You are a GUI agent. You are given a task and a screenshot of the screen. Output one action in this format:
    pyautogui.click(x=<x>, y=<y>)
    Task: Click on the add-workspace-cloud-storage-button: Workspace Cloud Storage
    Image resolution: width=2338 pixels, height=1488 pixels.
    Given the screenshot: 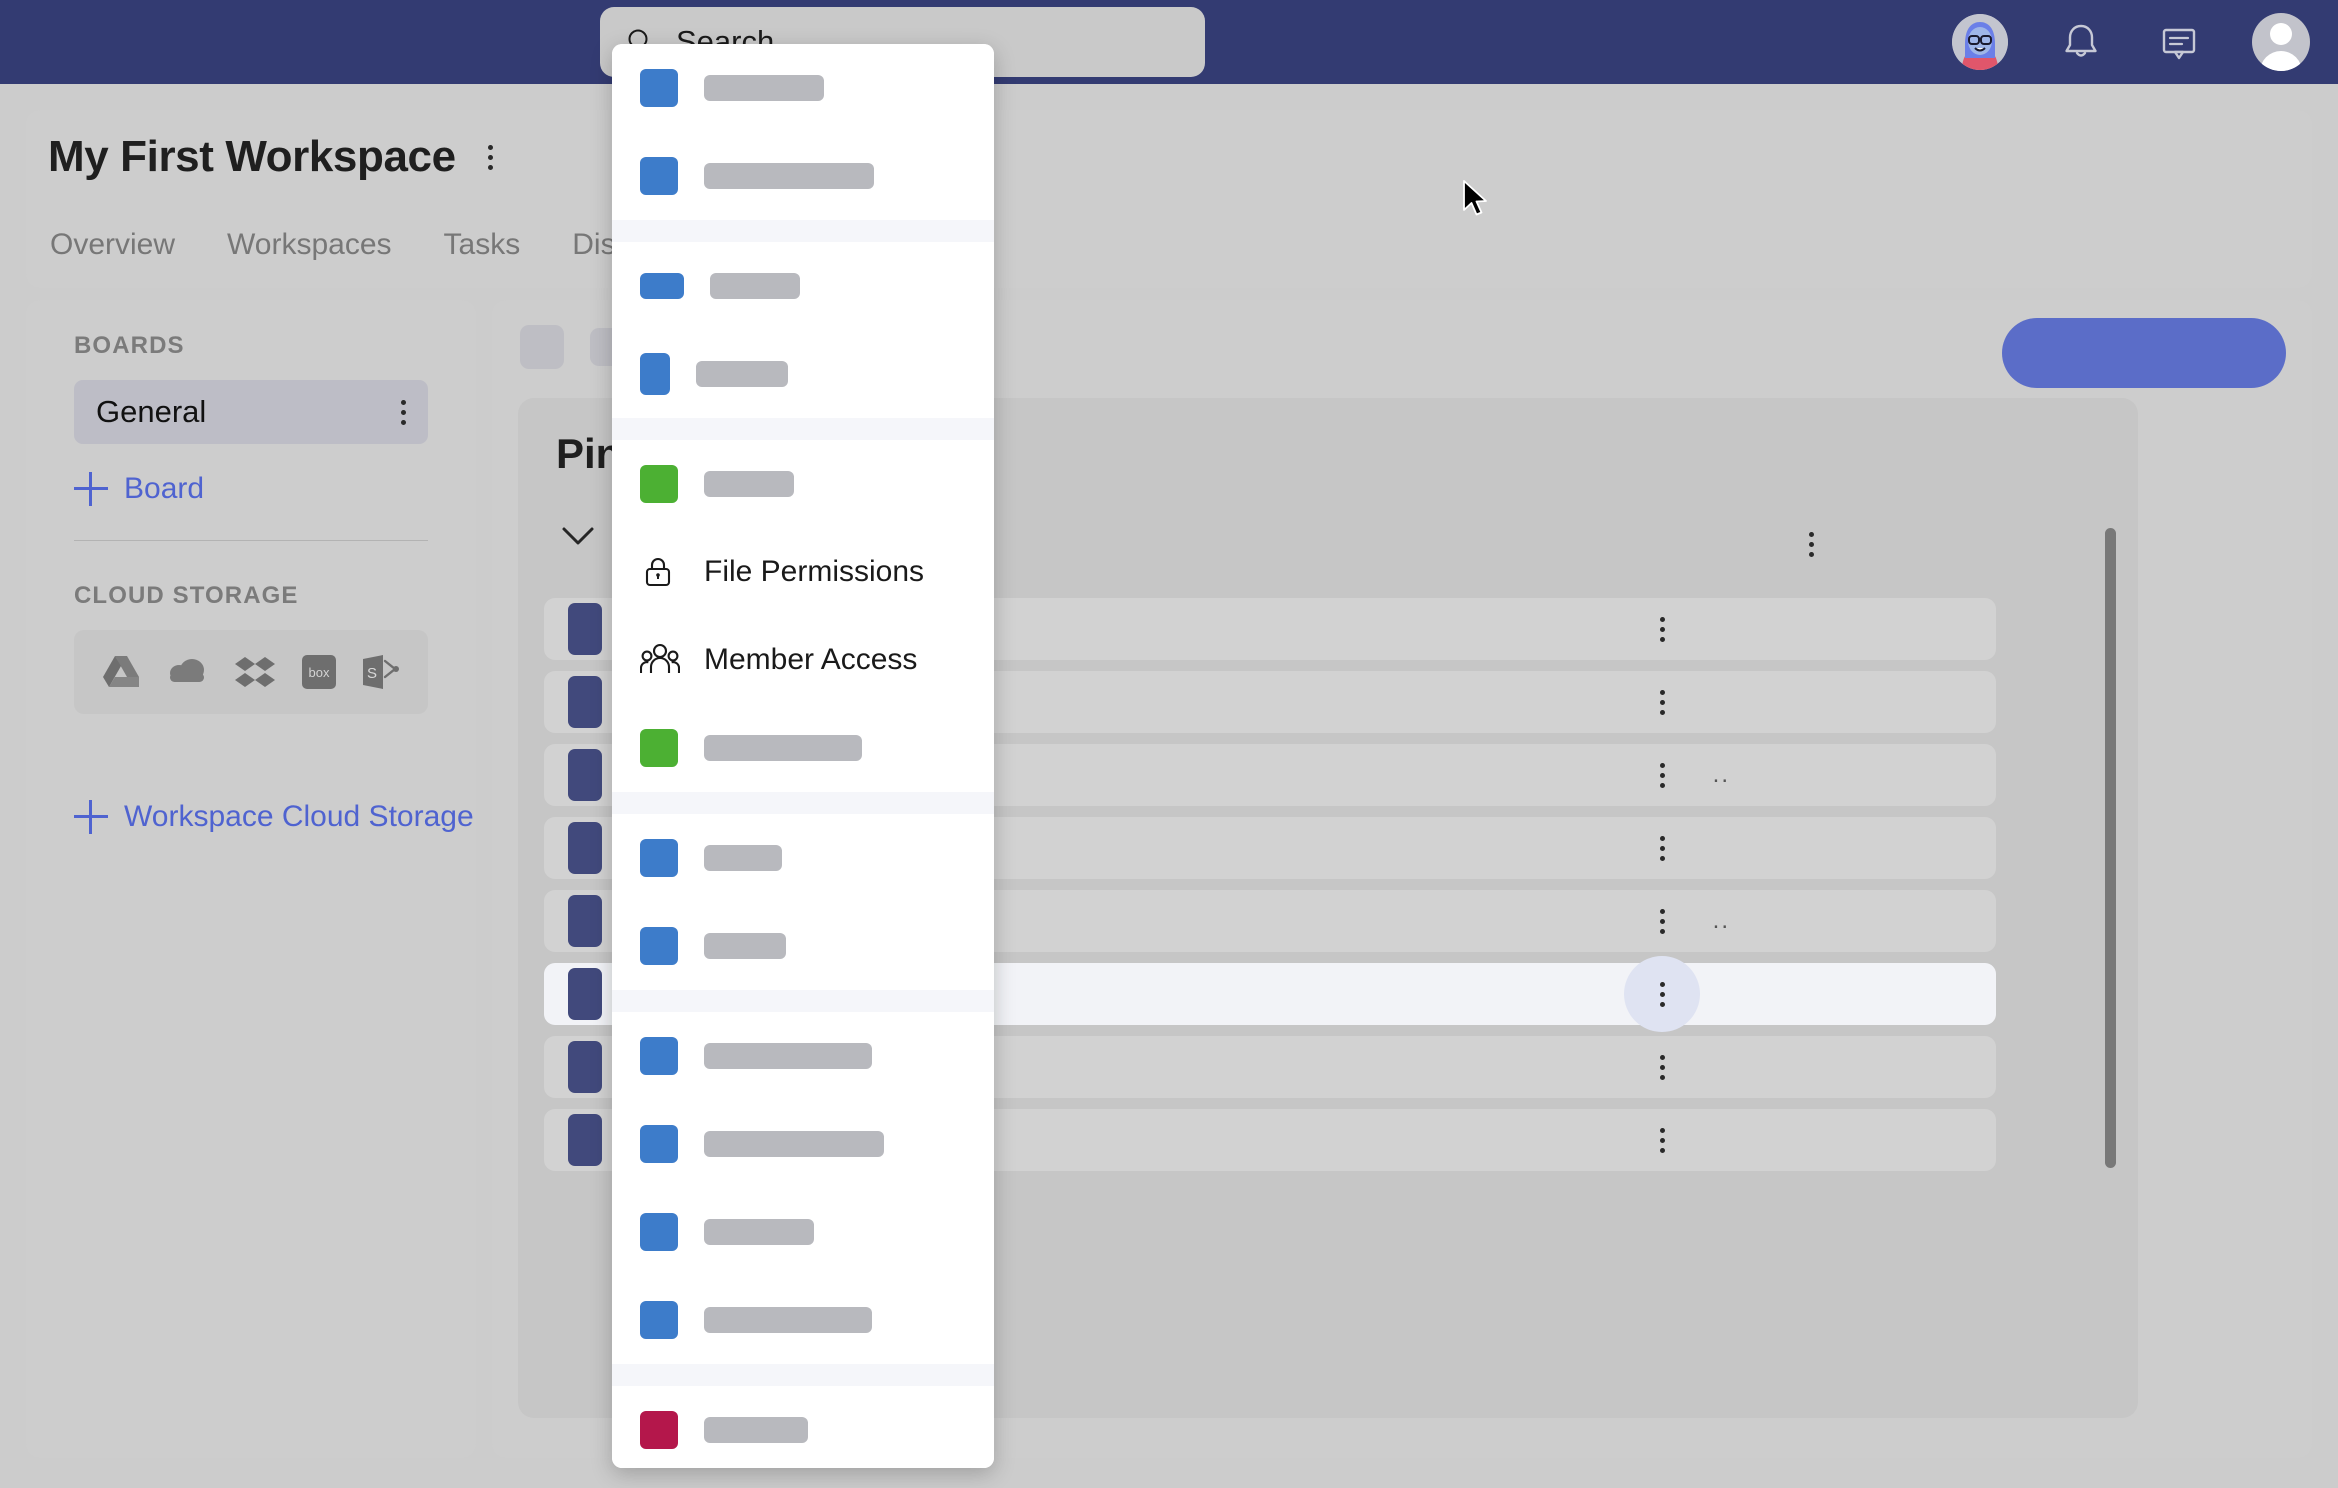 What is the action you would take?
    pyautogui.click(x=274, y=817)
    